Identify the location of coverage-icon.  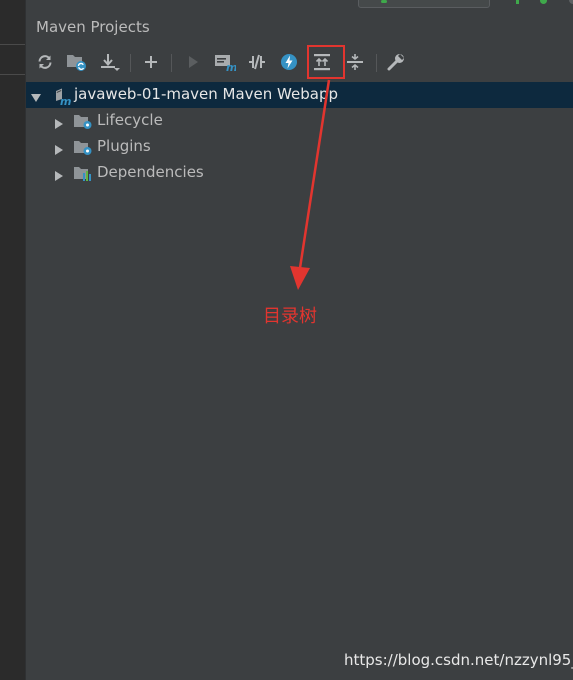
(571, 2).